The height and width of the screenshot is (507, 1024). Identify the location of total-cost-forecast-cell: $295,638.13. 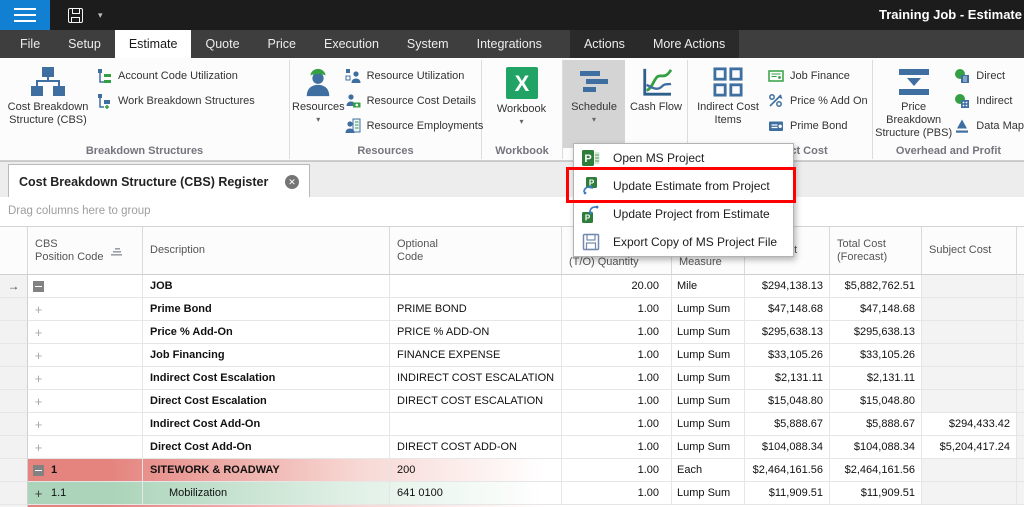
(876, 332).